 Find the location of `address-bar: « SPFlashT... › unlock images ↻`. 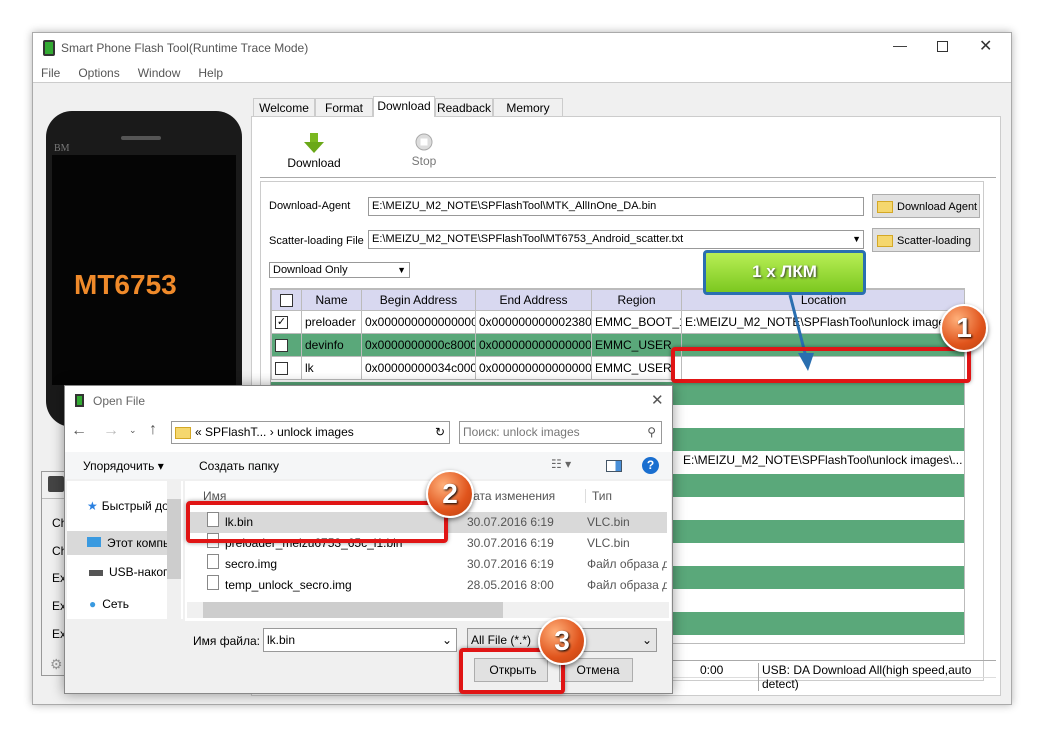

address-bar: « SPFlashT... › unlock images ↻ is located at coordinates (310, 432).